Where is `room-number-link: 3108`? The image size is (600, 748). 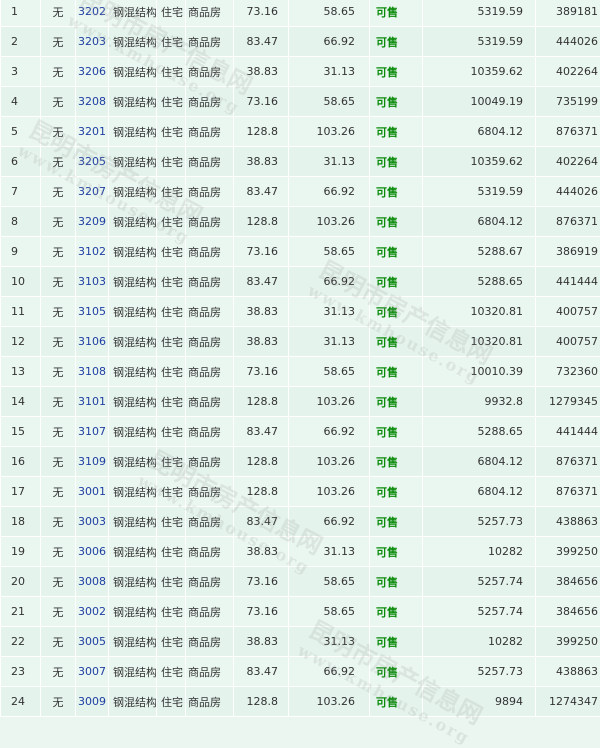
room-number-link: 3108 is located at coordinates (92, 371).